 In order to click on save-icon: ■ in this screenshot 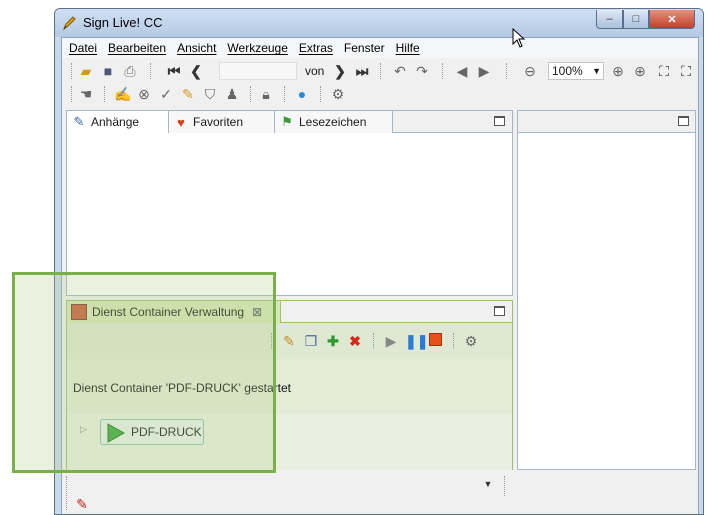, I will do `click(108, 71)`.